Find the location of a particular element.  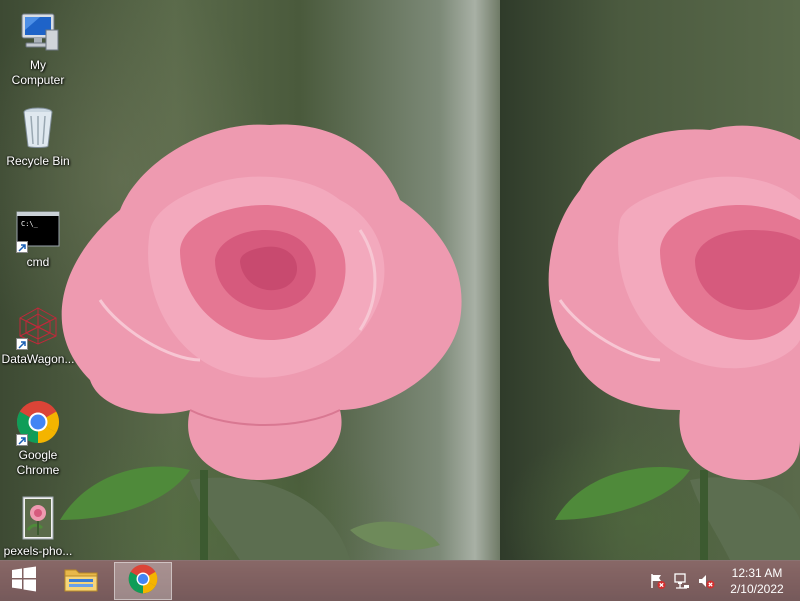

taskbar-file-explorer-button is located at coordinates (81, 581).